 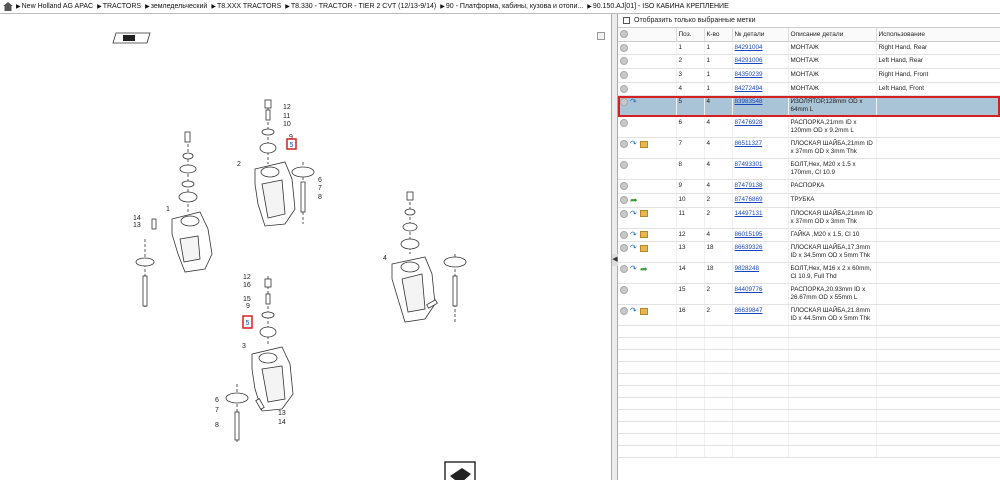 What do you see at coordinates (760, 218) in the screenshot?
I see `cell-part-number: 14497131` at bounding box center [760, 218].